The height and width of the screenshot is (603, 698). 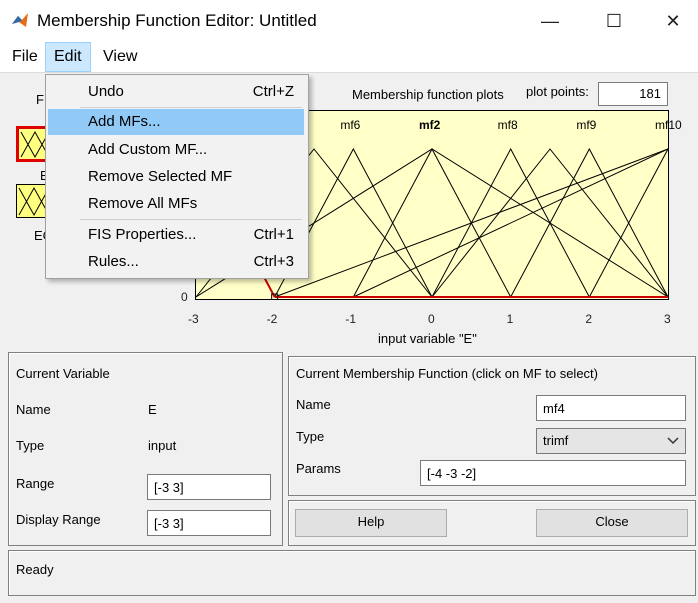 What do you see at coordinates (668, 125) in the screenshot?
I see `mf-label: mf10` at bounding box center [668, 125].